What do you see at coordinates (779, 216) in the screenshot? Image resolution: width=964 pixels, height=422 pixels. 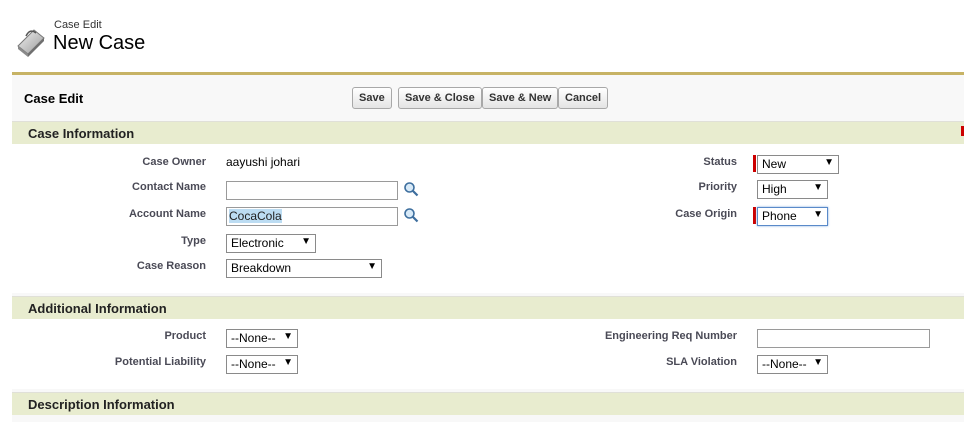 I see `case-origin-value: Phone` at bounding box center [779, 216].